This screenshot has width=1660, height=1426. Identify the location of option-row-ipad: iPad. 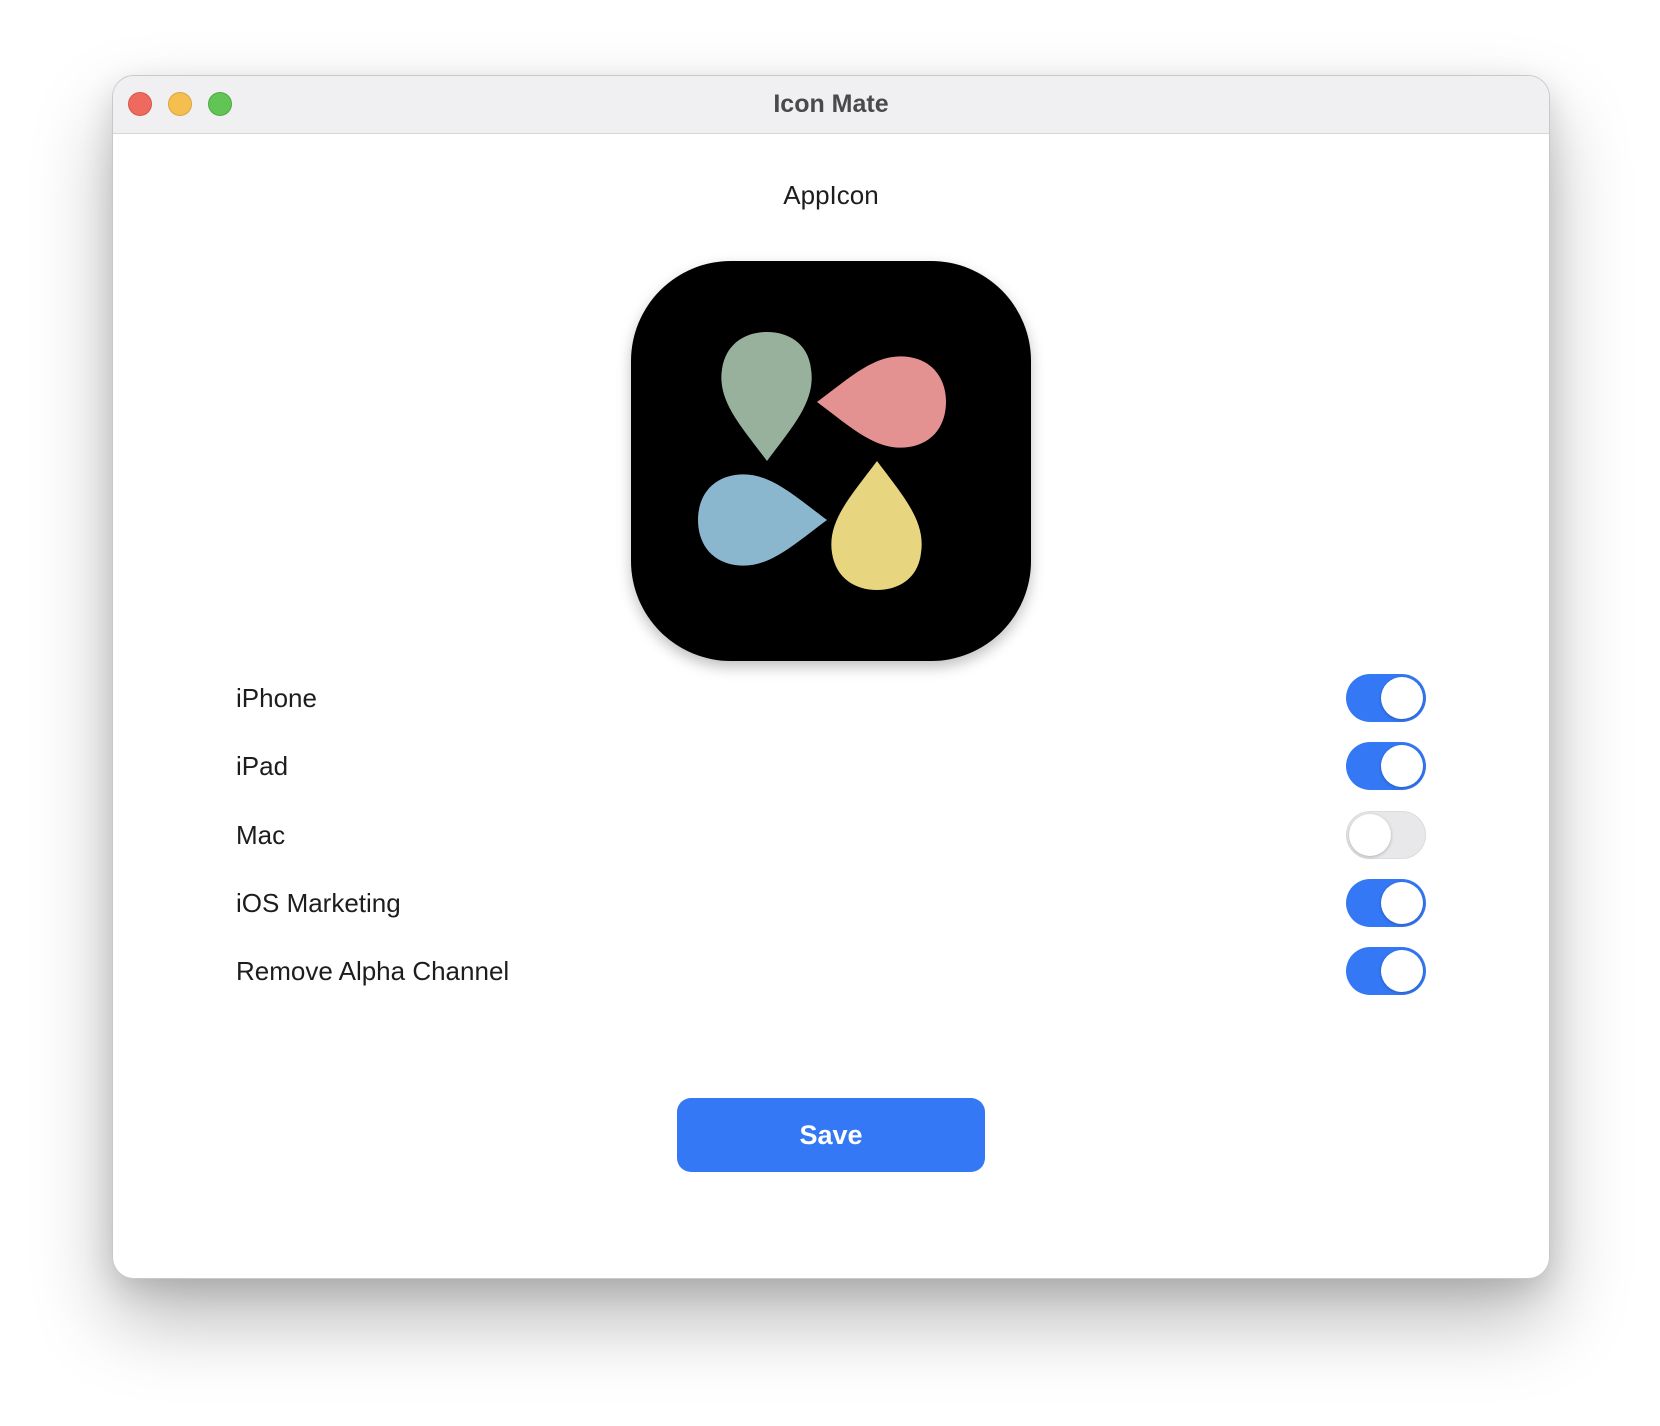
(831, 766).